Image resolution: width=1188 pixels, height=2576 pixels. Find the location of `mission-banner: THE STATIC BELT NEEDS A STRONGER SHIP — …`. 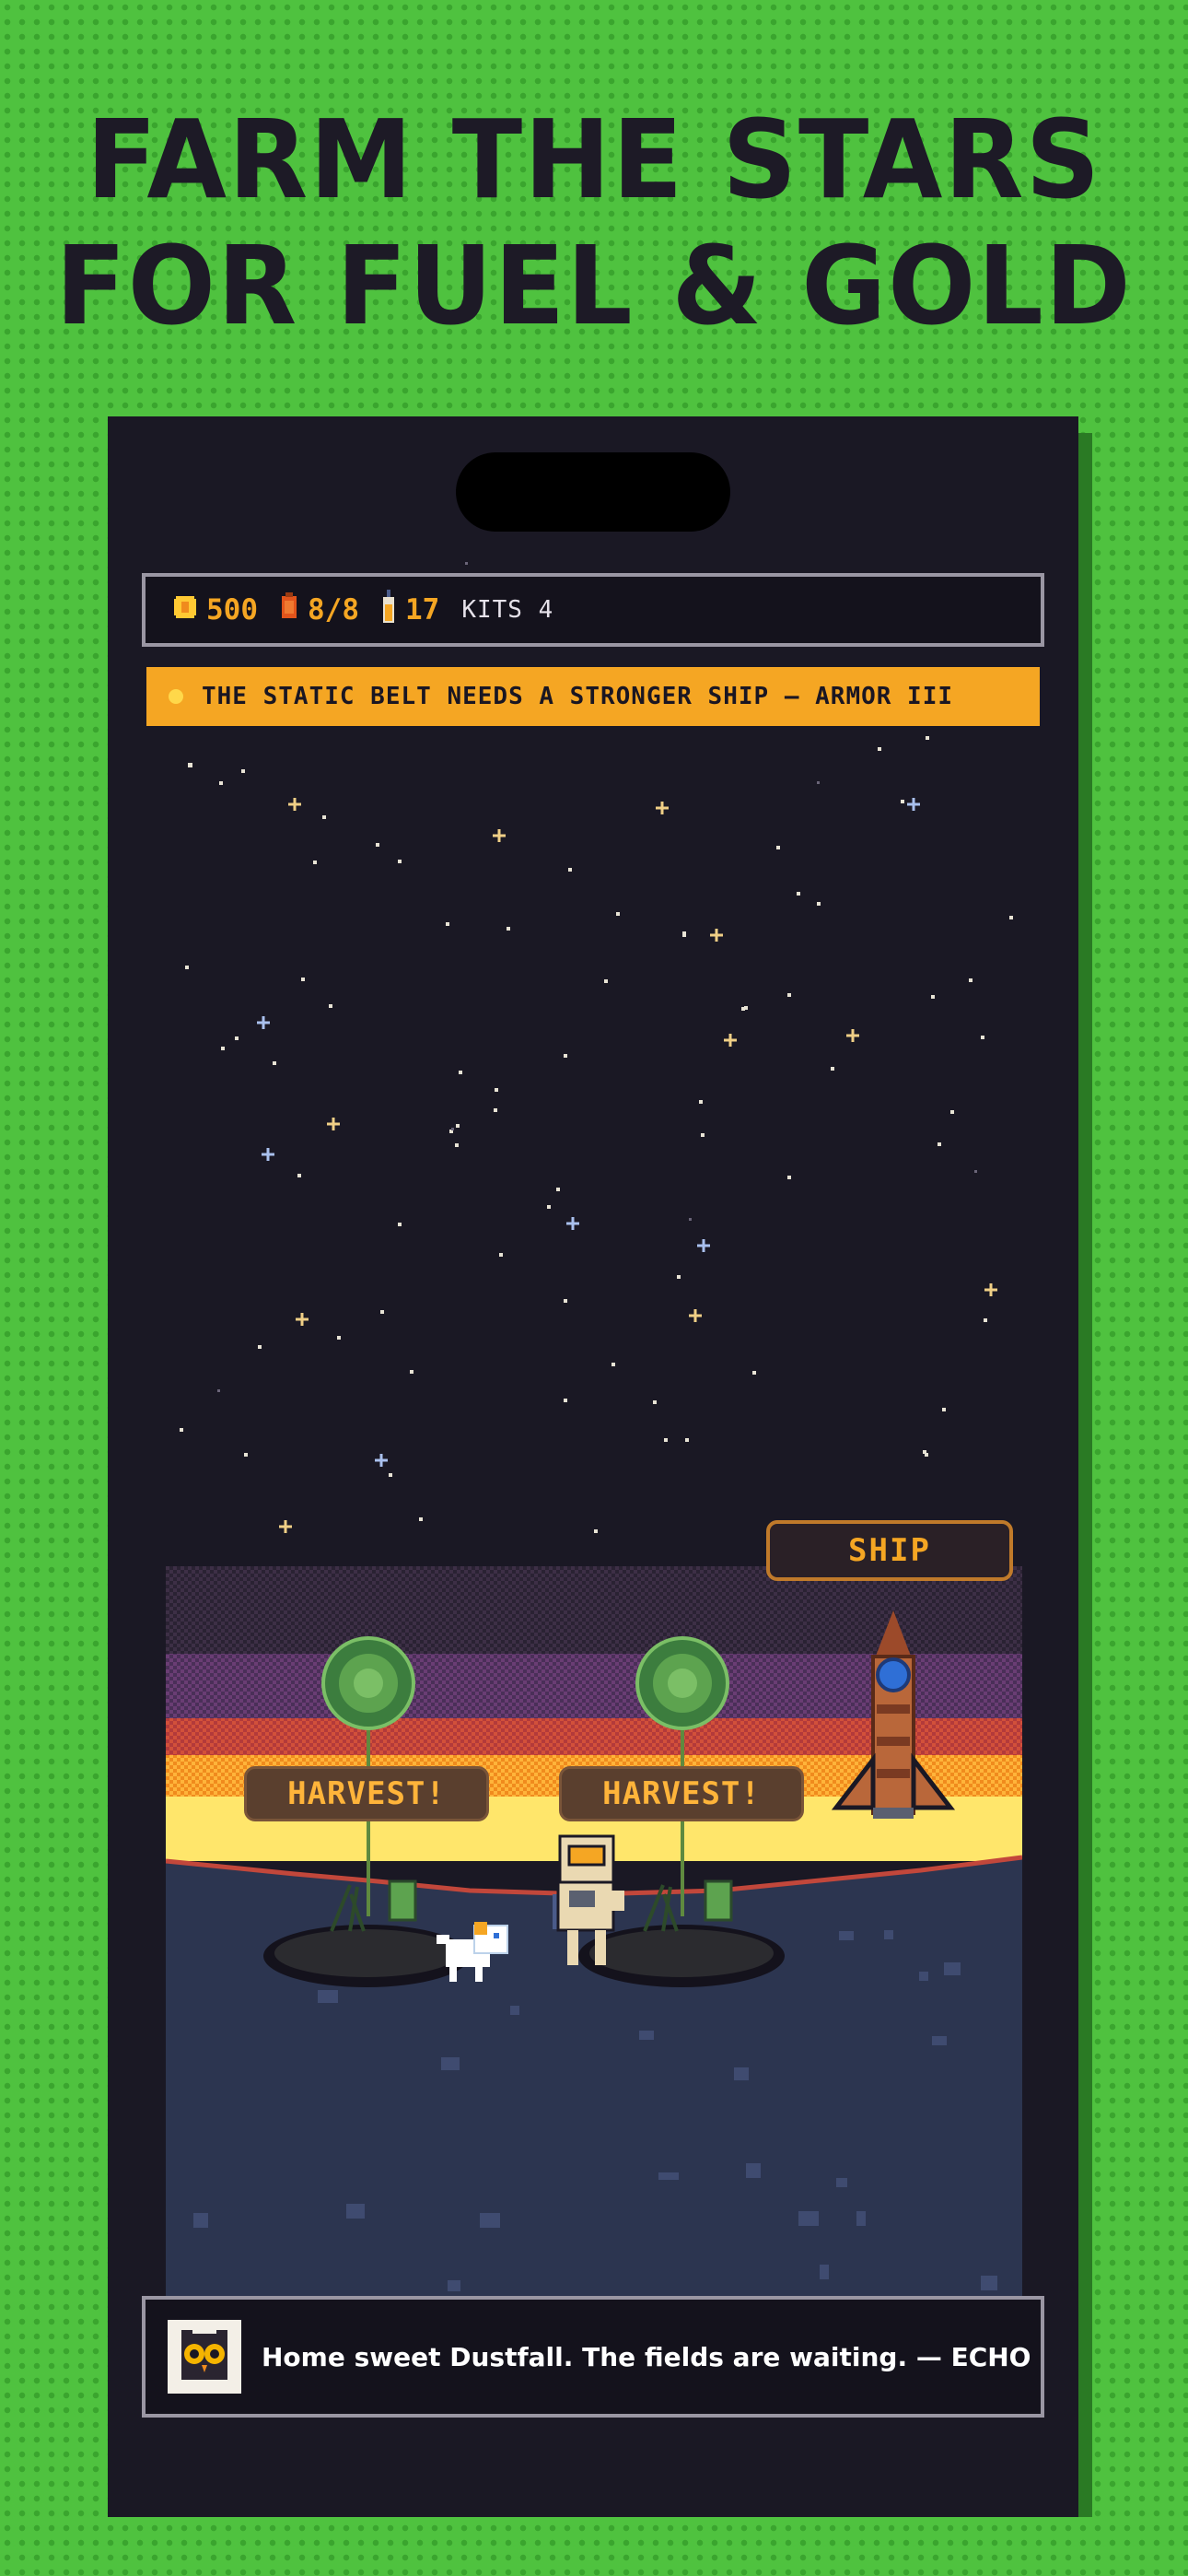

mission-banner: THE STATIC BELT NEEDS A STRONGER SHIP — … is located at coordinates (593, 696).